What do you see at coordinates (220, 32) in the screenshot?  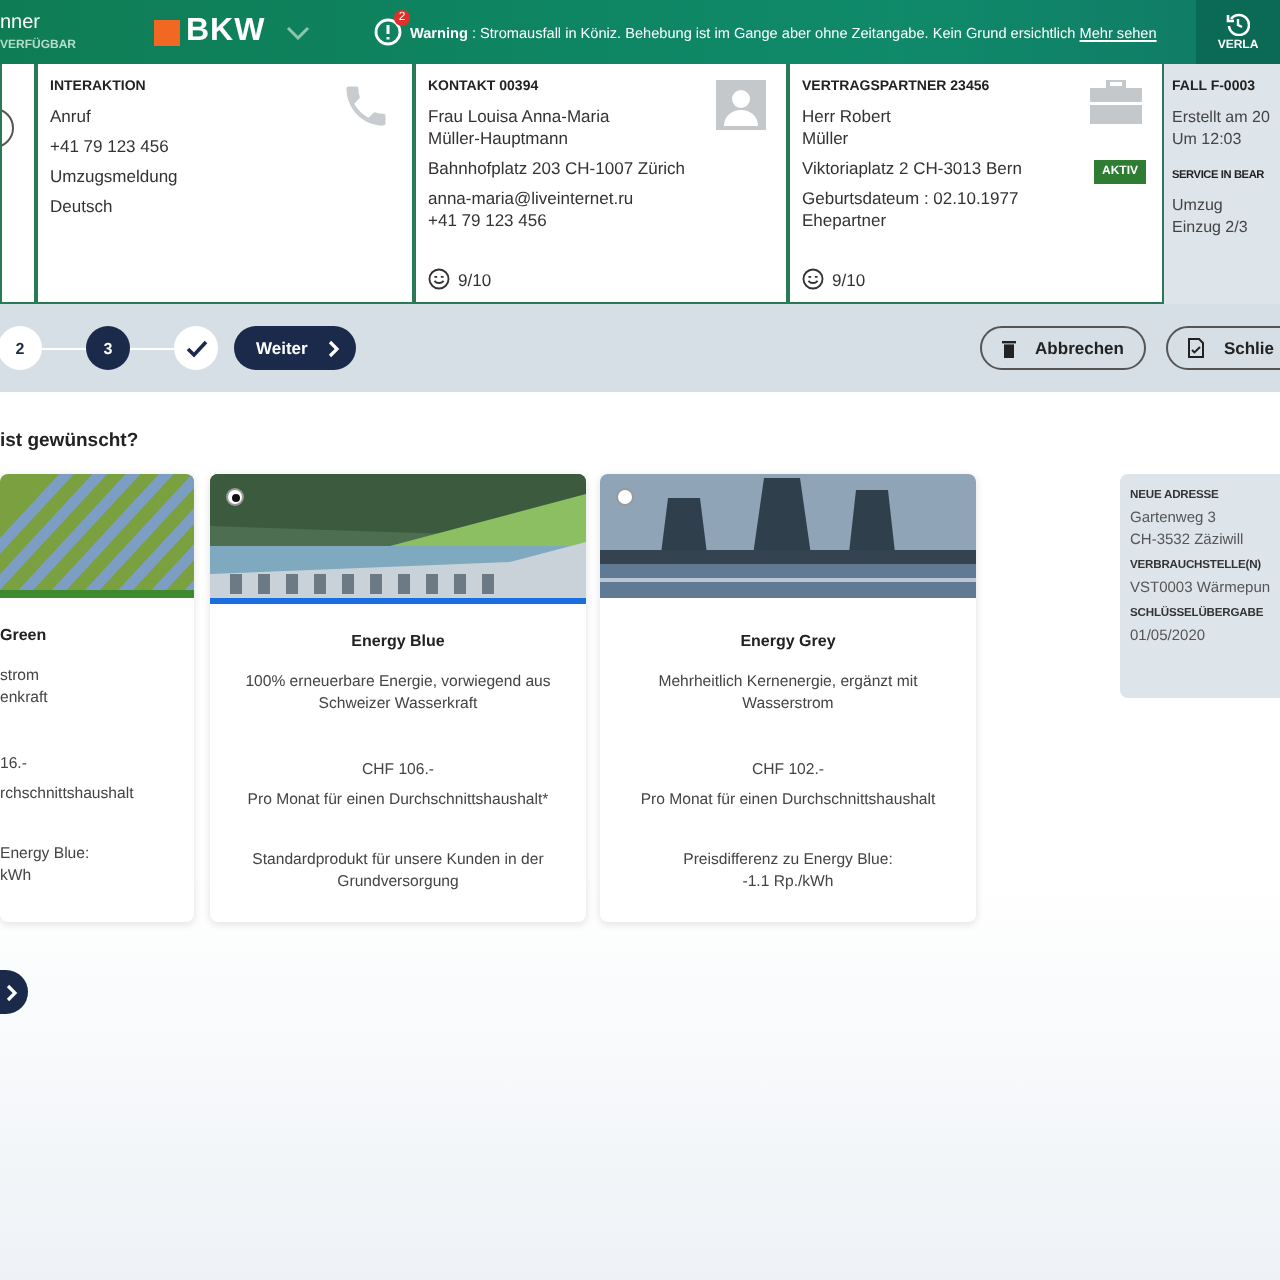 I see `logo: BKW` at bounding box center [220, 32].